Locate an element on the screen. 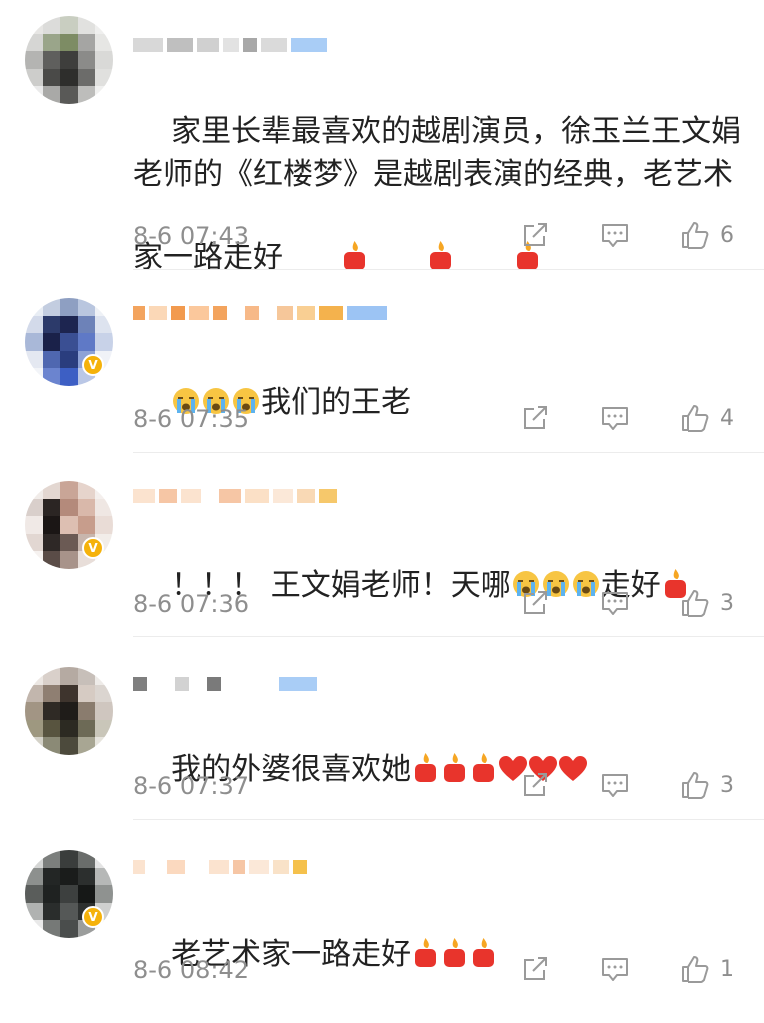 This screenshot has height=1023, width=764. comment-actions: 4 is located at coordinates (627, 418).